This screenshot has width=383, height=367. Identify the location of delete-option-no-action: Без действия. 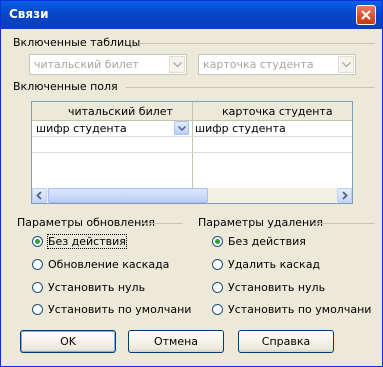
(259, 241).